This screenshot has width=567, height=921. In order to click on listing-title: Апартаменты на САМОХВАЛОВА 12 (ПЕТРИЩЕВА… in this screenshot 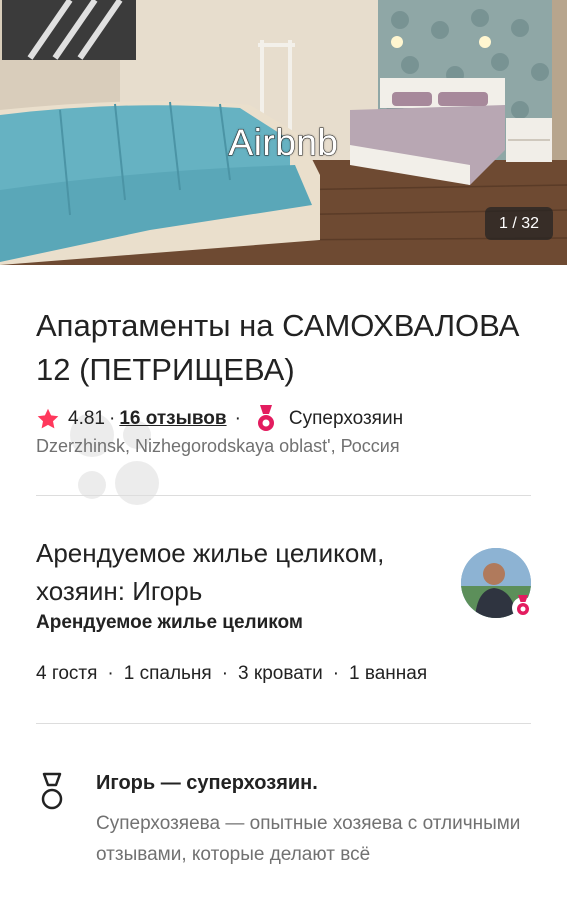, I will do `click(278, 347)`.